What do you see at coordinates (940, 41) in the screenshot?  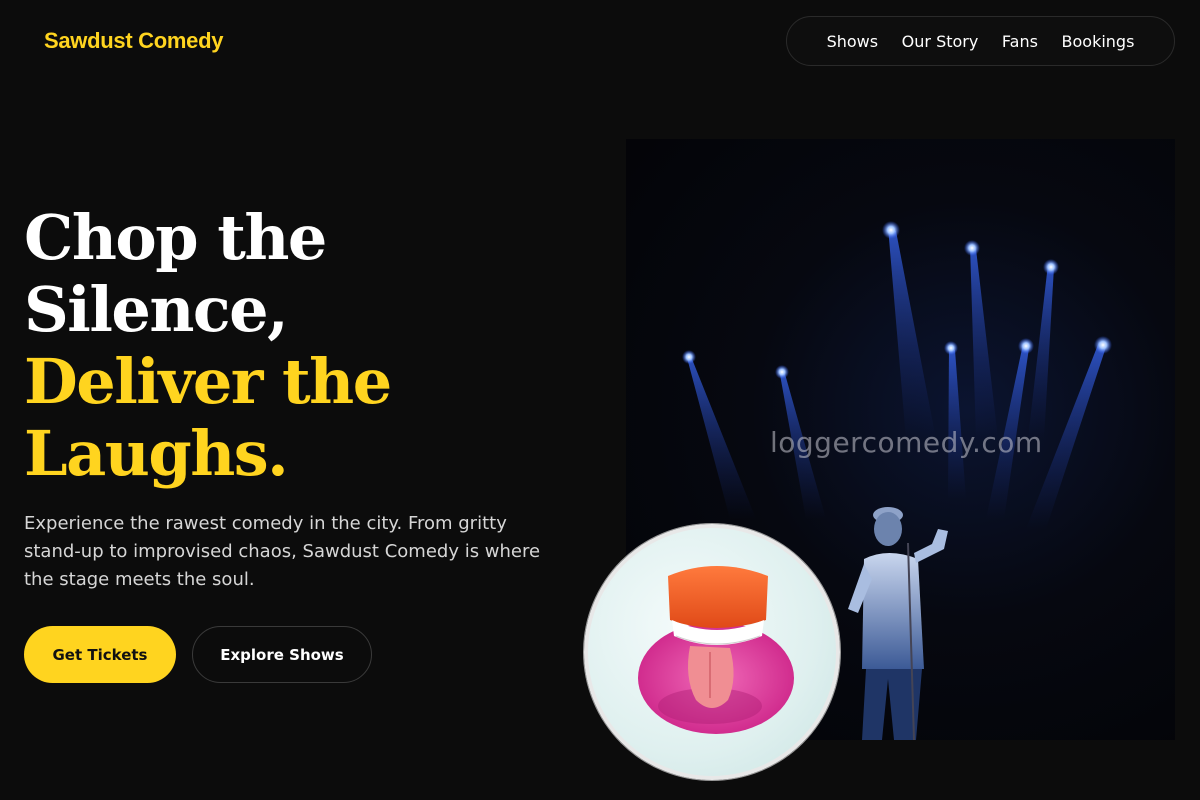 I see `nav-link-our-story: Our Story` at bounding box center [940, 41].